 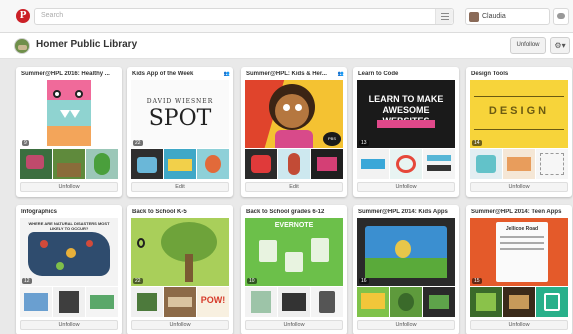 What do you see at coordinates (244, 16) in the screenshot?
I see `search-input: Search` at bounding box center [244, 16].